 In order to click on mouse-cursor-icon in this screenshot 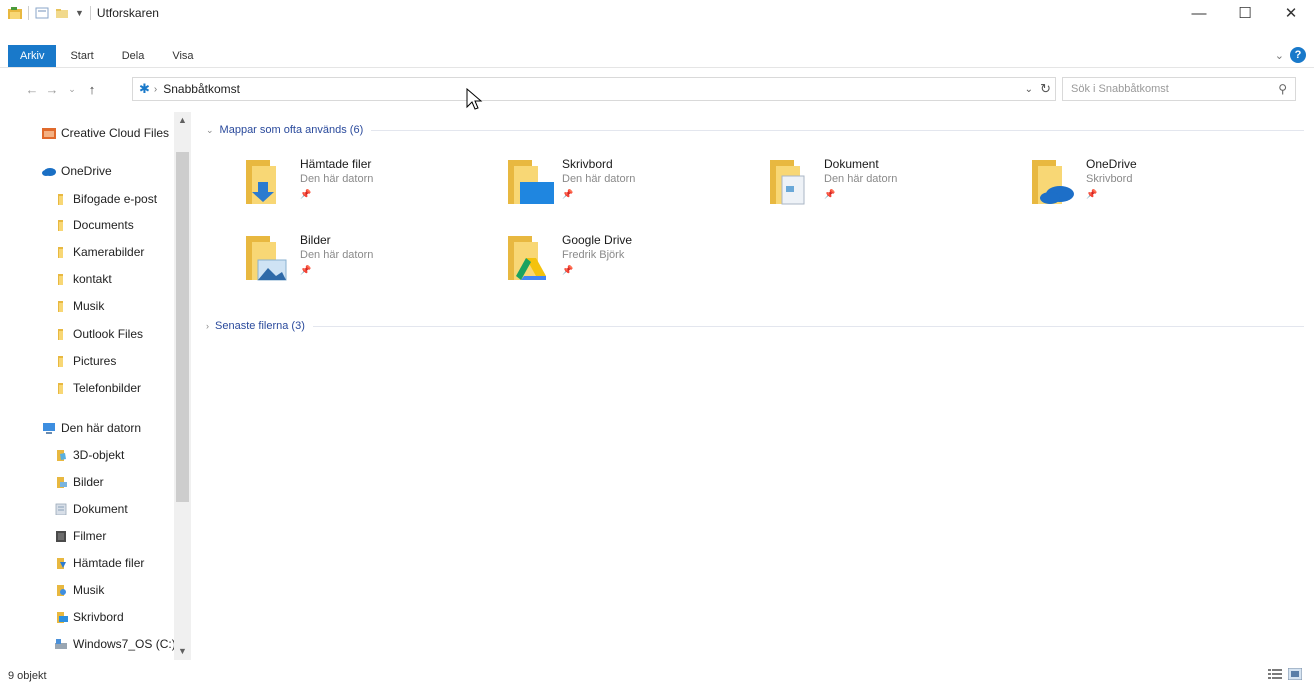, I will do `click(476, 99)`.